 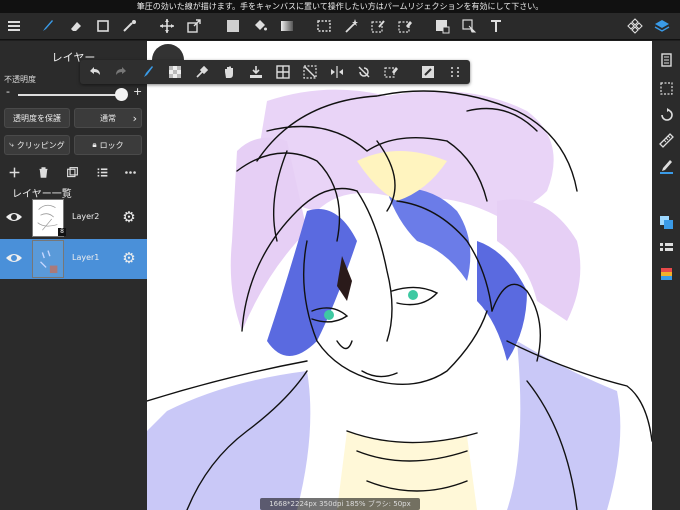 I want to click on layer-tools, so click(x=73, y=173).